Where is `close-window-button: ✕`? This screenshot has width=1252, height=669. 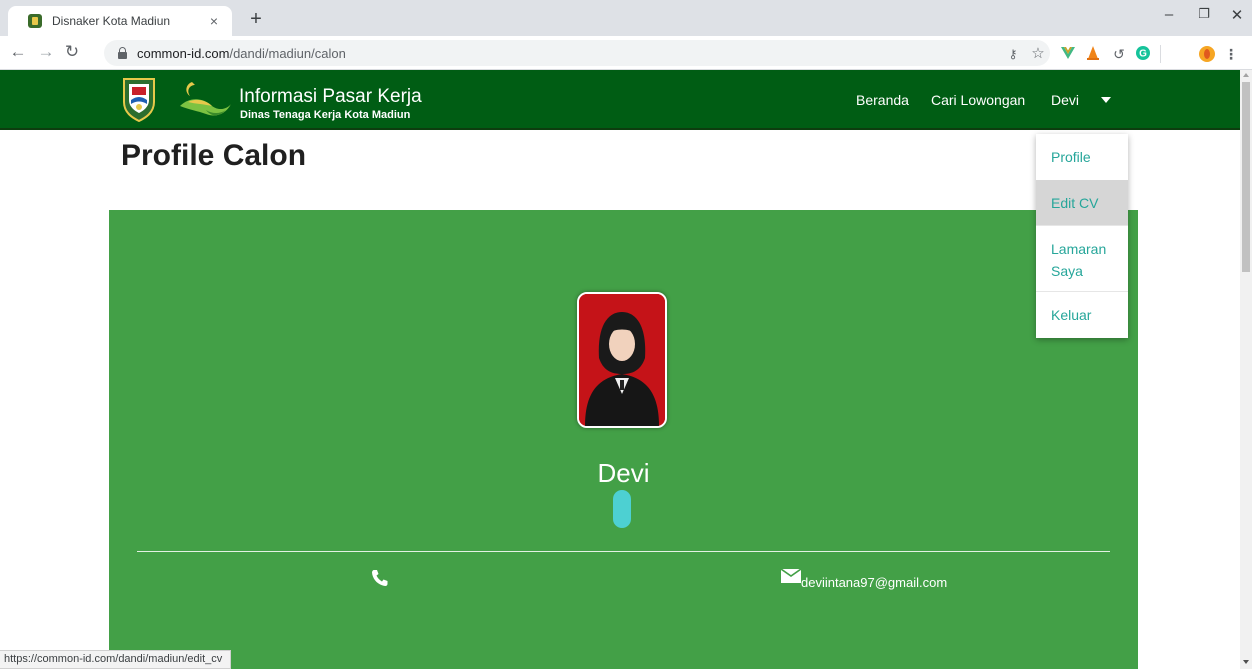 close-window-button: ✕ is located at coordinates (1237, 15).